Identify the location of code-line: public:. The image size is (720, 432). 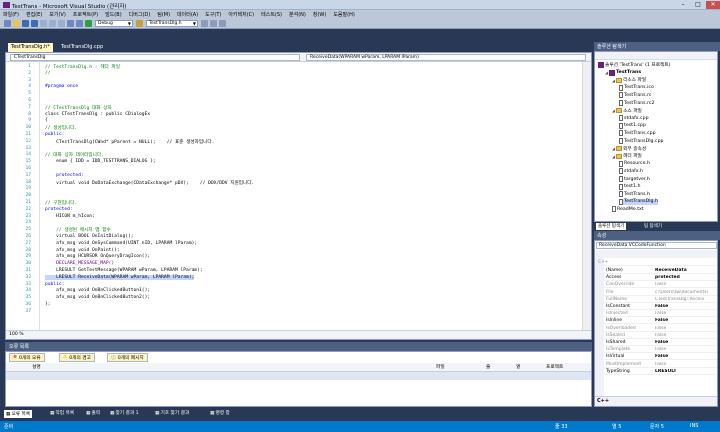
(54, 284).